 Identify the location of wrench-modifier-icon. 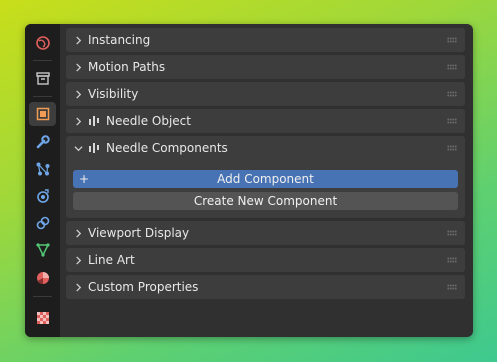
(43, 142).